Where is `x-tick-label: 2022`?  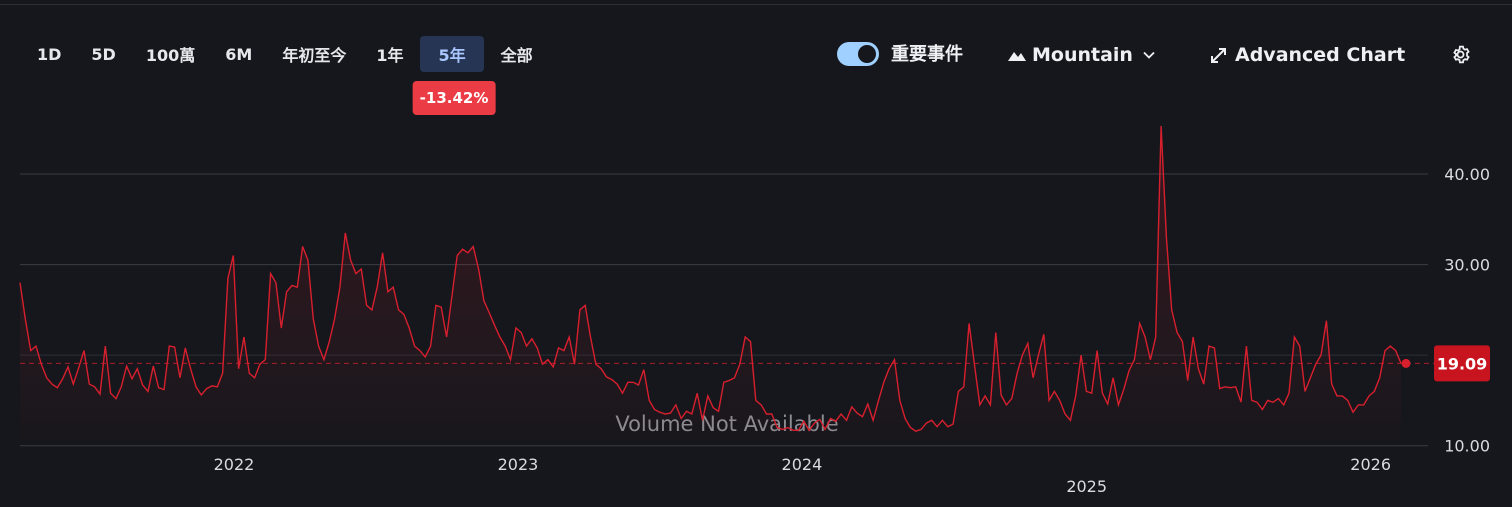
x-tick-label: 2022 is located at coordinates (234, 464).